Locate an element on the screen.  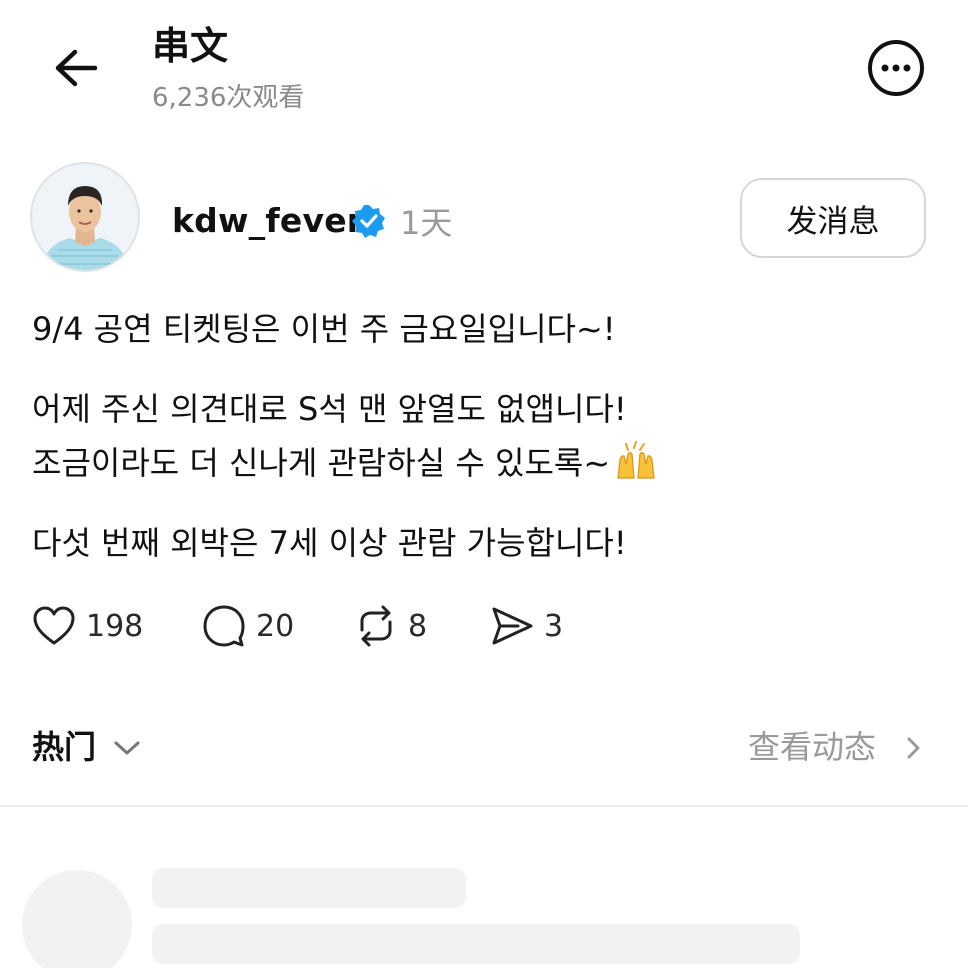
send-paper-plane-icon is located at coordinates (512, 626).